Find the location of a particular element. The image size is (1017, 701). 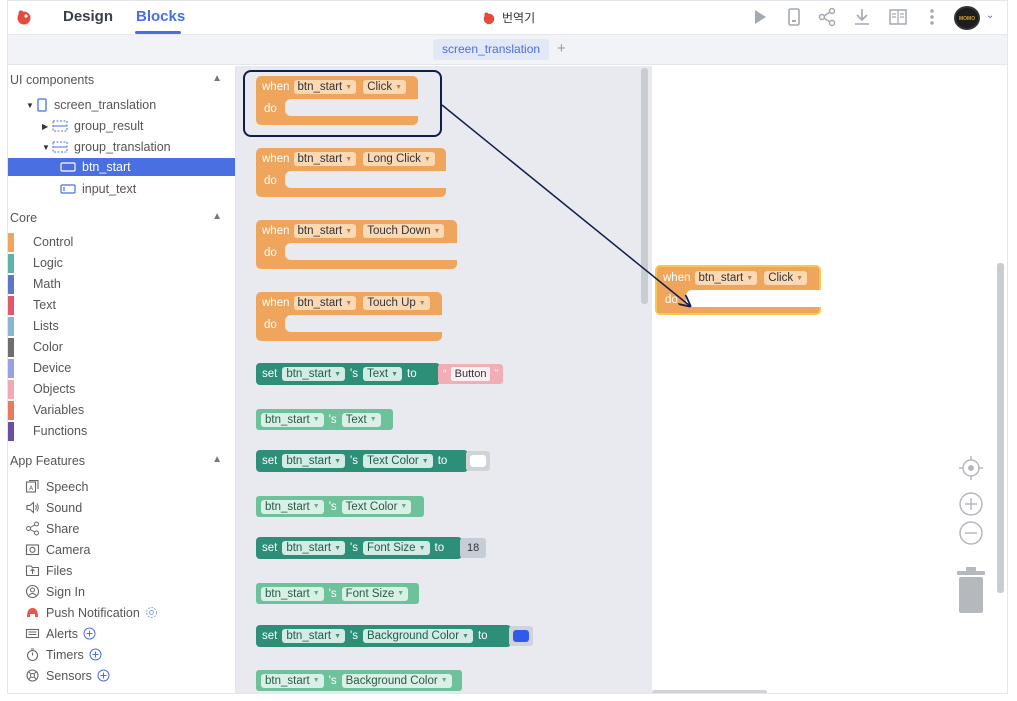

property-dropdown: Font Size ▼ is located at coordinates (396, 548).